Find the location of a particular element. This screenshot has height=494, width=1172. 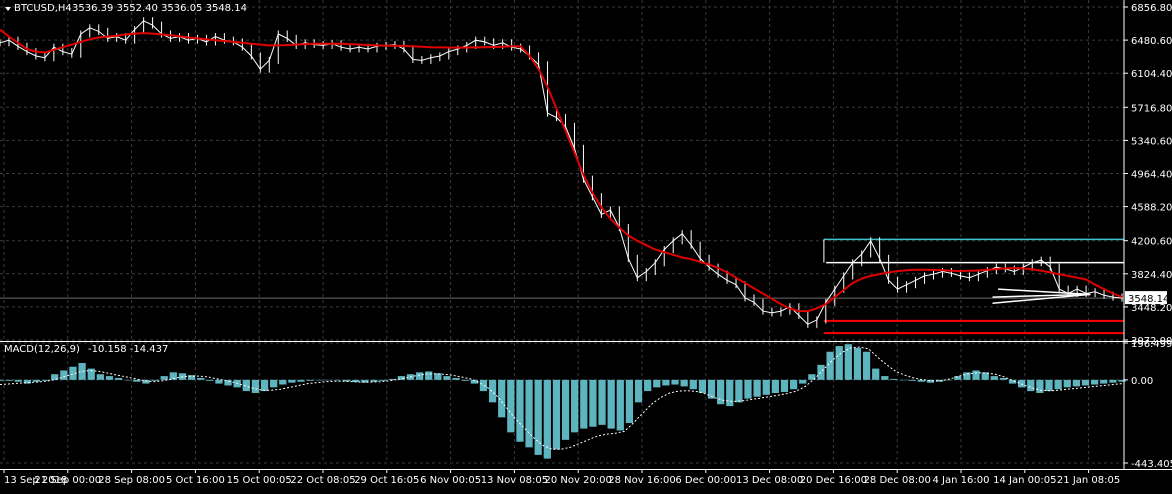

x-tick-label: 6 Nov 00:05 is located at coordinates (450, 480).